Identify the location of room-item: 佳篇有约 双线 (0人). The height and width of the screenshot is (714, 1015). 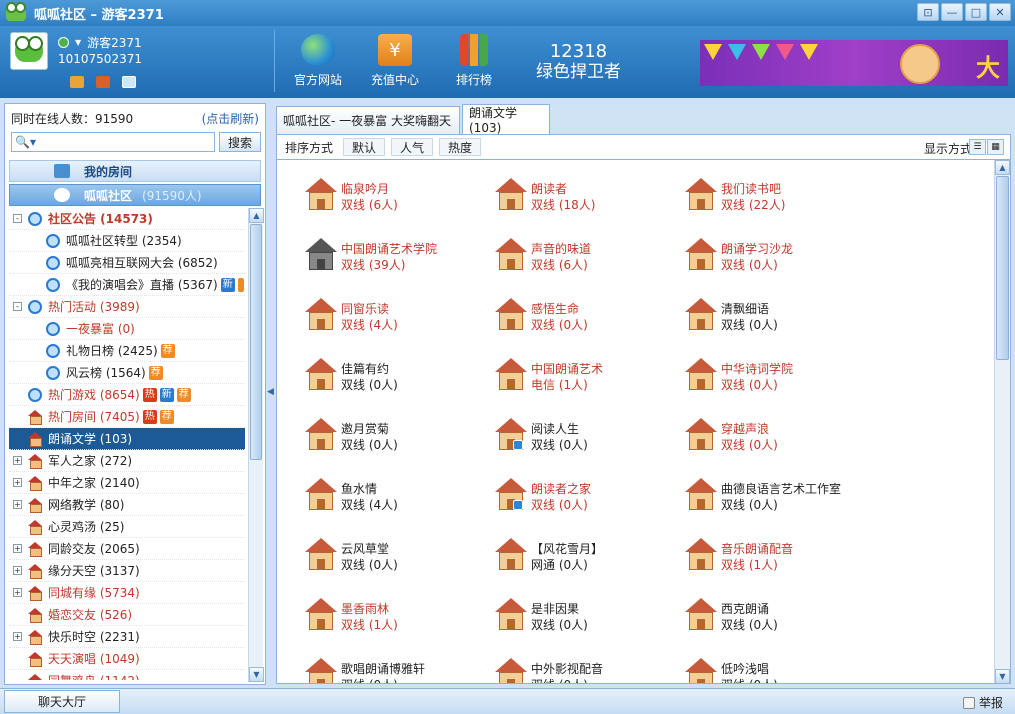
(395, 376).